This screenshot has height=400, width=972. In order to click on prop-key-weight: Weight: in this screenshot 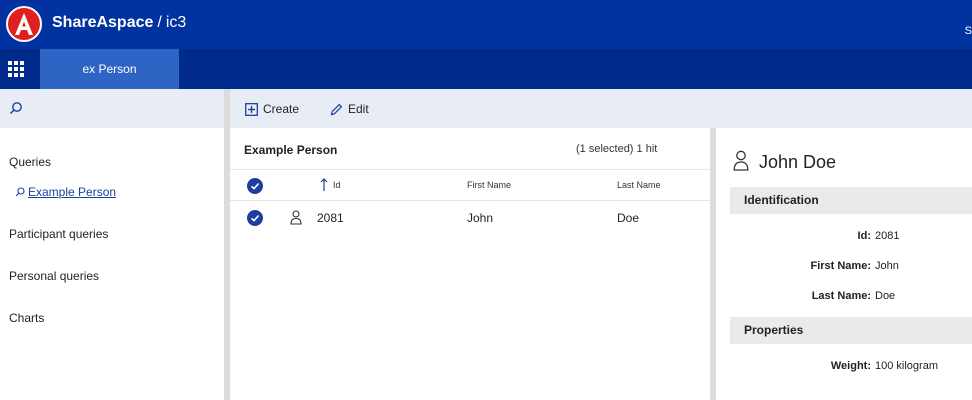, I will do `click(850, 366)`.